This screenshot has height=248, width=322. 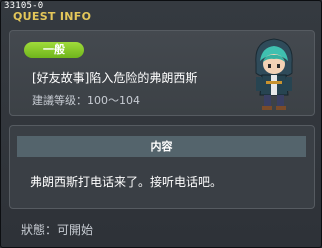 I want to click on quest-name: [好友故事]陷入危险的弗朗西斯, so click(x=115, y=78).